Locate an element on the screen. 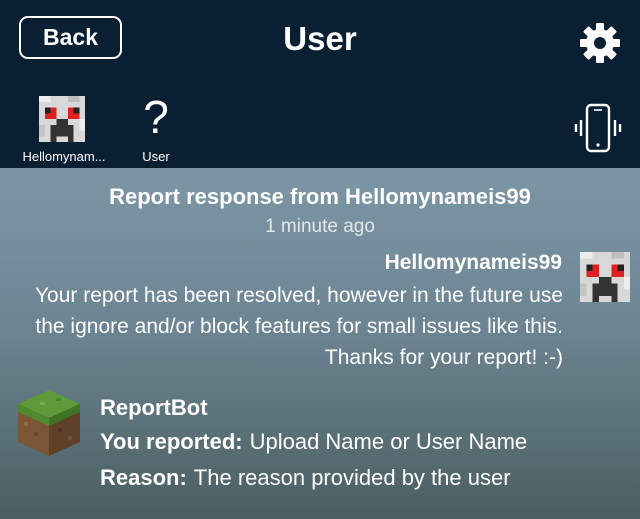 Image resolution: width=640 pixels, height=519 pixels. grass-block-icon is located at coordinates (49, 423).